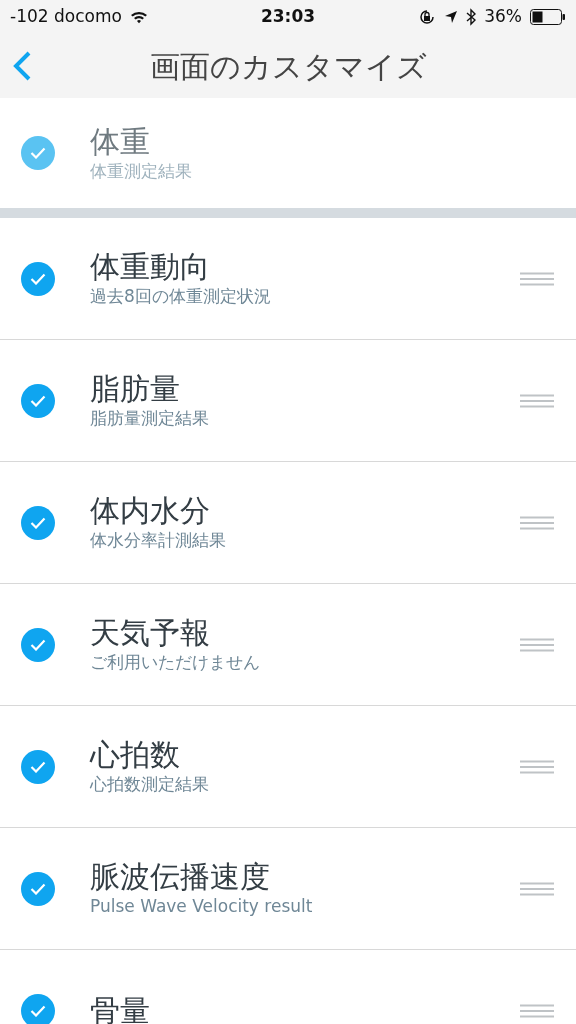 This screenshot has width=576, height=1024. I want to click on item-subtitle: 体重測定結果, so click(141, 171).